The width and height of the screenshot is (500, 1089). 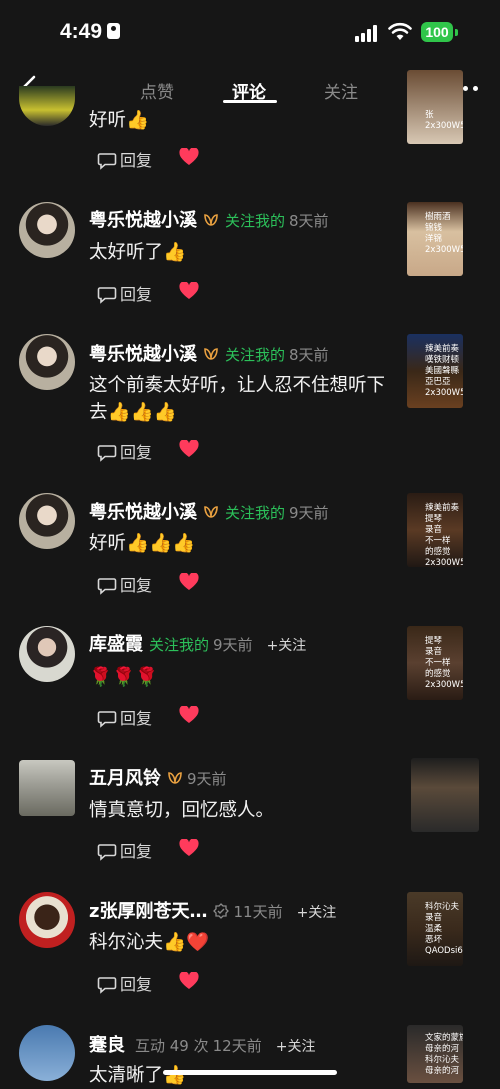 I want to click on video-thumbnail: 科尔沁夫 录音 温柔 恶坏 QAODsi6280, so click(x=435, y=929).